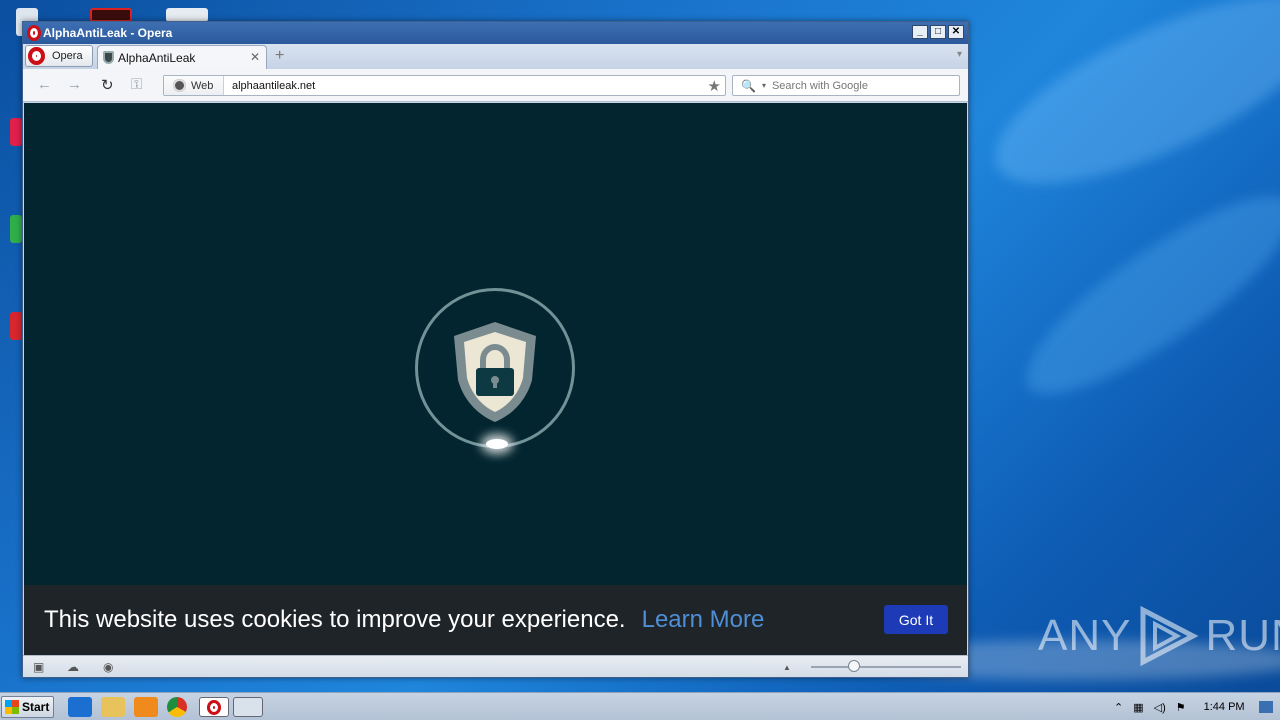 The height and width of the screenshot is (720, 1280). What do you see at coordinates (854, 666) in the screenshot?
I see `zoom-slider-handle` at bounding box center [854, 666].